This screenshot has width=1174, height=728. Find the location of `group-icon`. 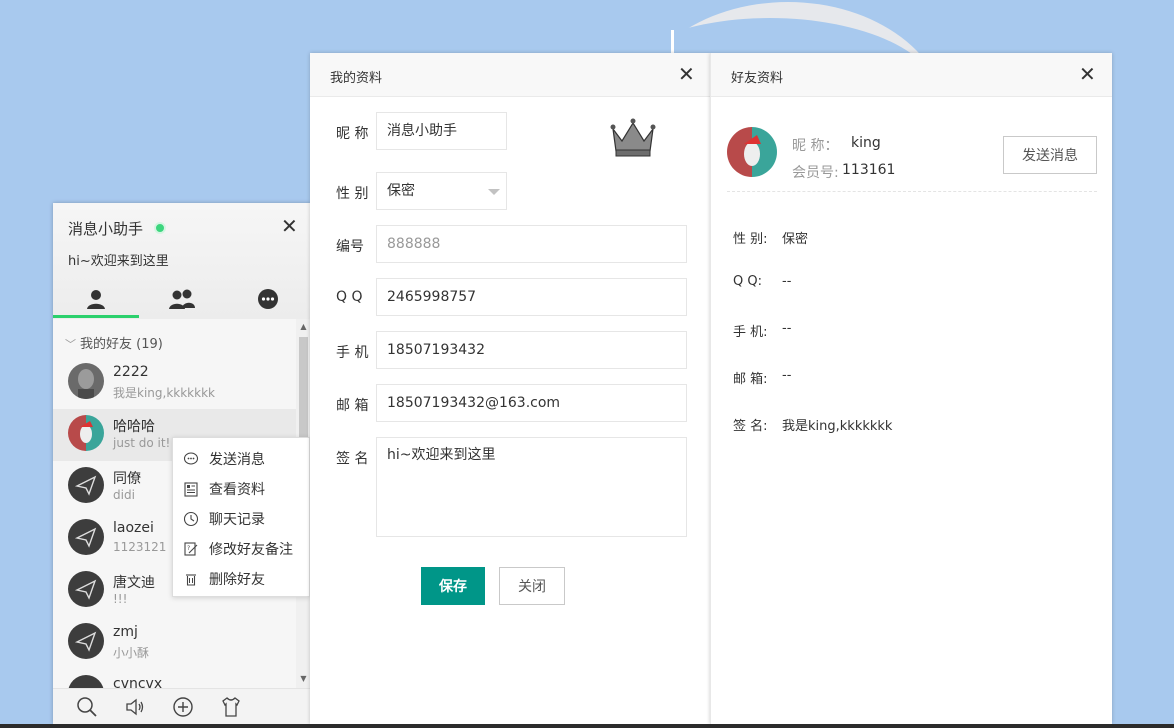

group-icon is located at coordinates (182, 299).